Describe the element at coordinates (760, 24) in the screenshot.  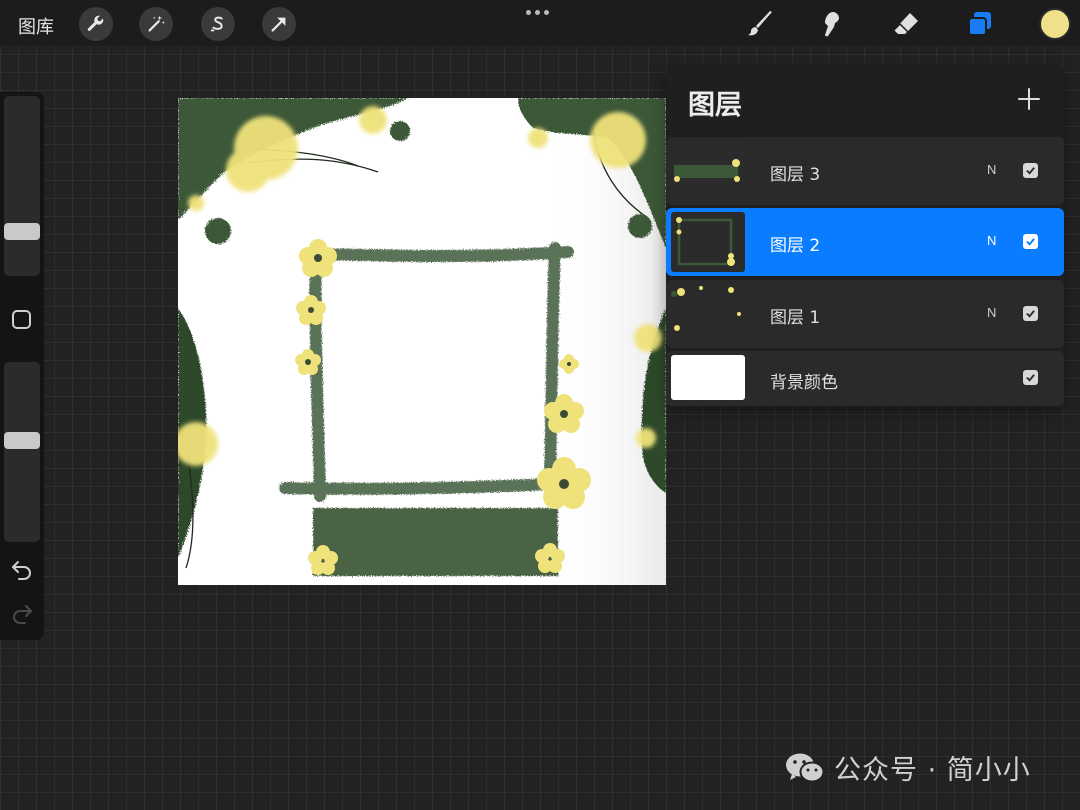
I see `brush-icon` at that location.